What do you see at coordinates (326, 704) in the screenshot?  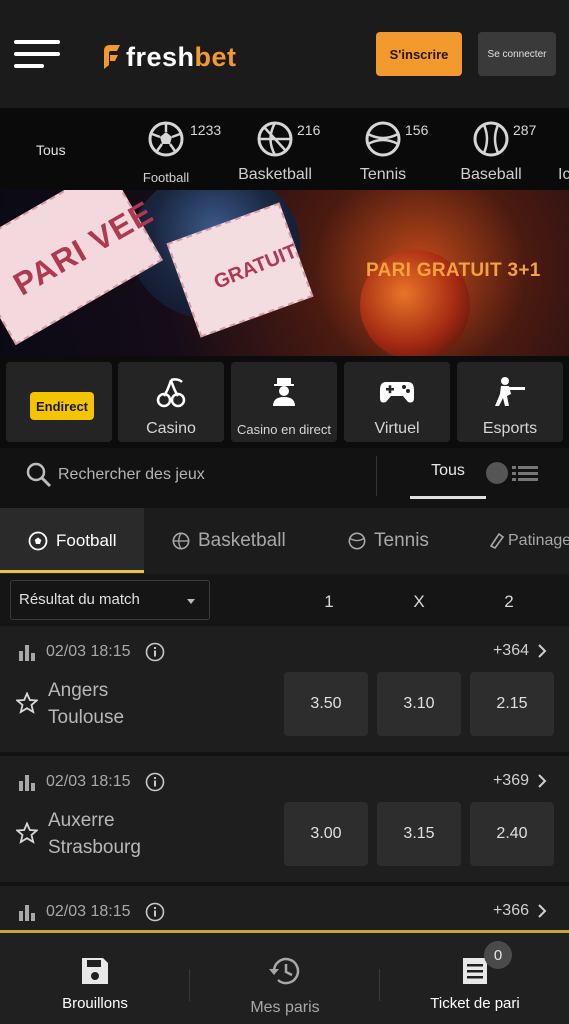 I see `odd-button-1: 3.50` at bounding box center [326, 704].